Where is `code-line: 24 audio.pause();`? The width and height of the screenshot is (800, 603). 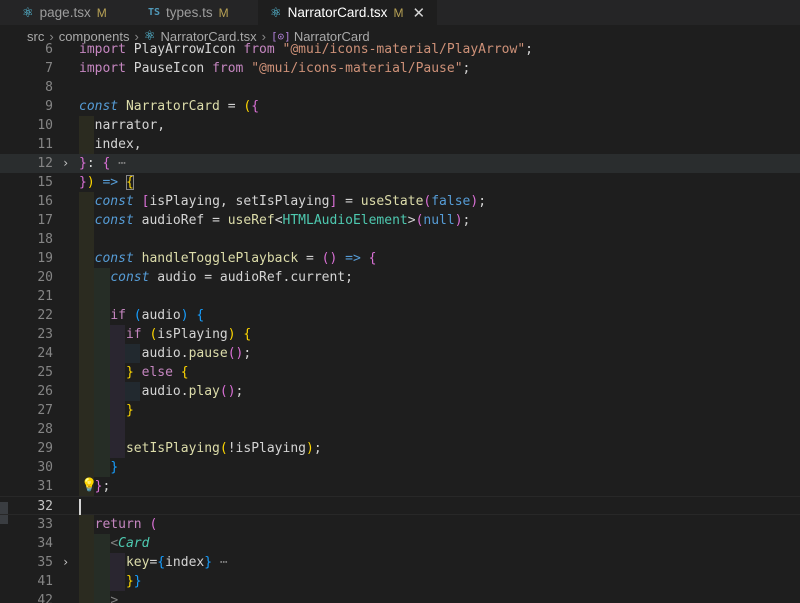 code-line: 24 audio.pause(); is located at coordinates (400, 353).